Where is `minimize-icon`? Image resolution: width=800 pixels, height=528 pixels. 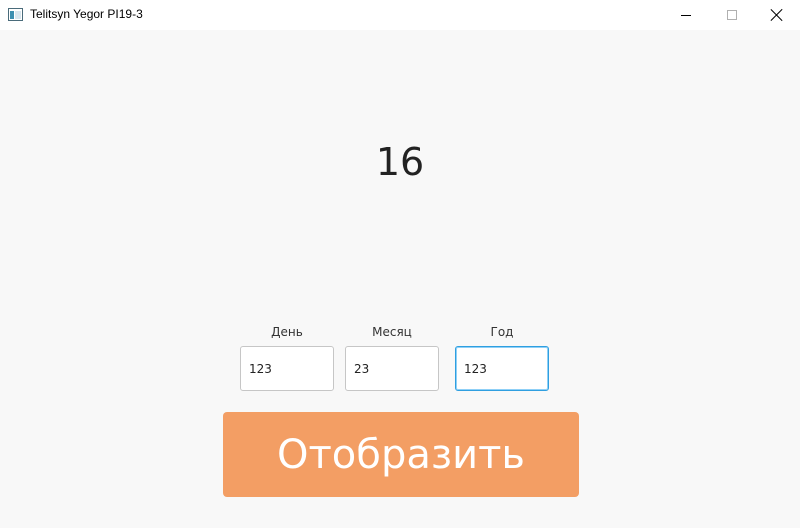 minimize-icon is located at coordinates (686, 15).